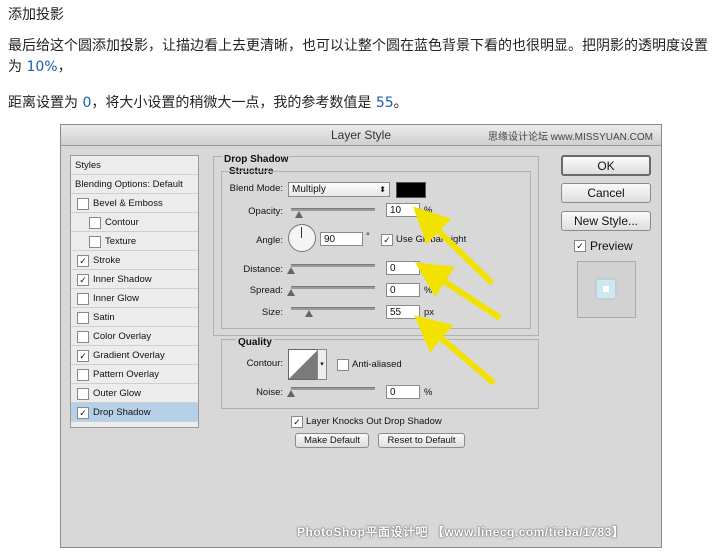  Describe the element at coordinates (455, 350) in the screenshot. I see `arrow-to-size` at that location.